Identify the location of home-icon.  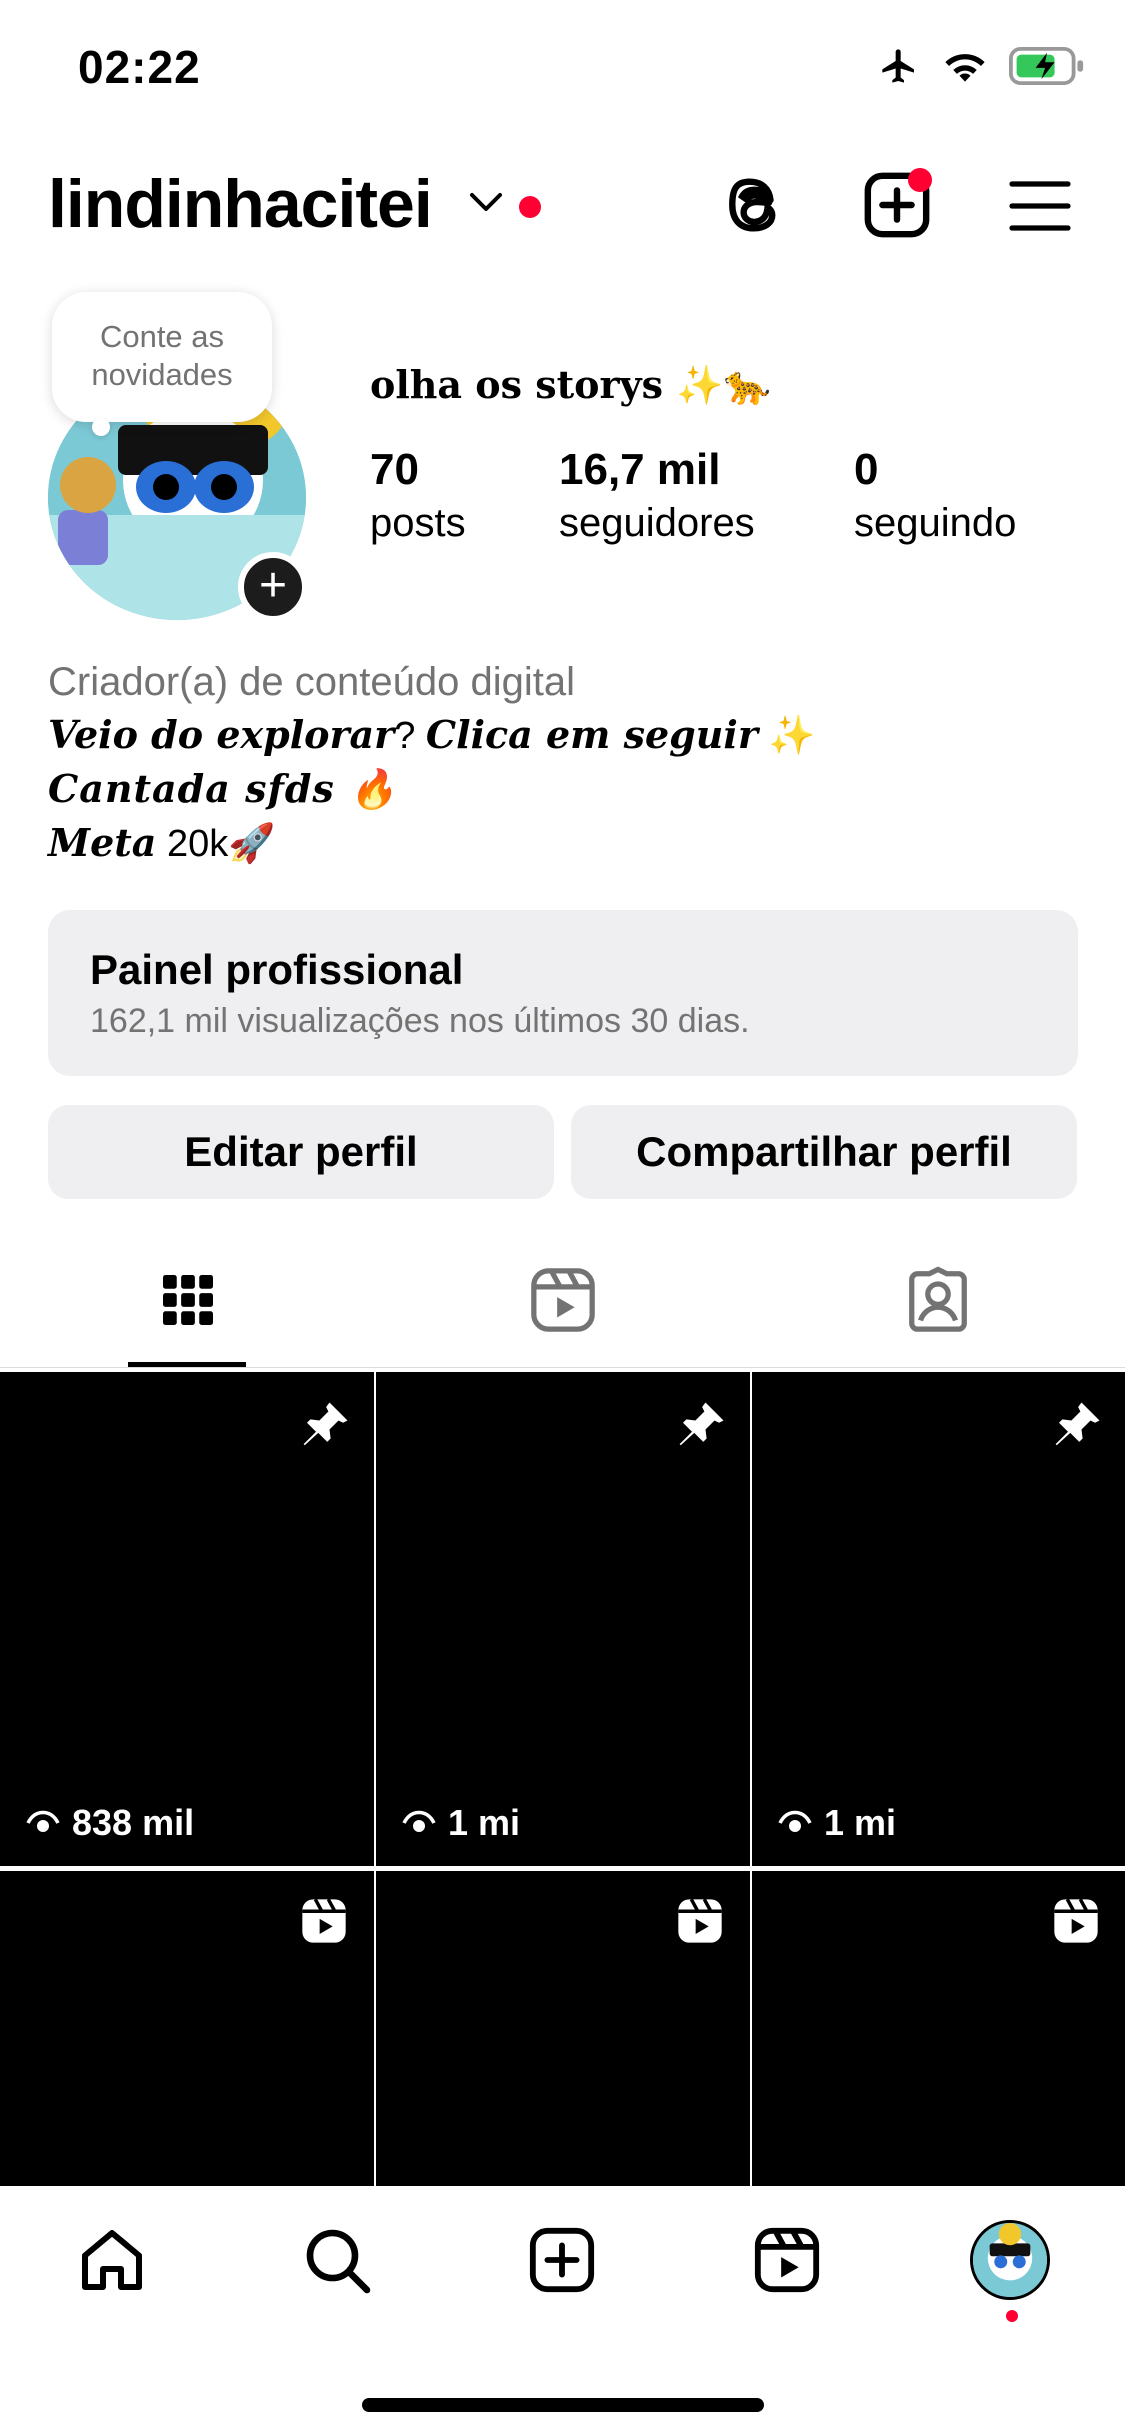
(112, 2260).